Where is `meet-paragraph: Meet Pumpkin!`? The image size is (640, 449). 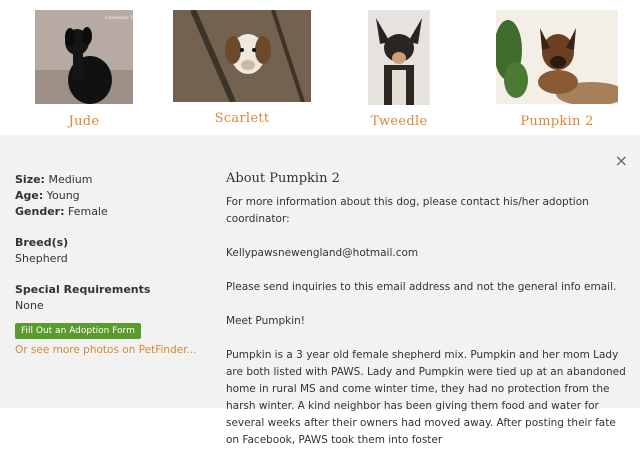
meet-paragraph: Meet Pumpkin! is located at coordinates (265, 321).